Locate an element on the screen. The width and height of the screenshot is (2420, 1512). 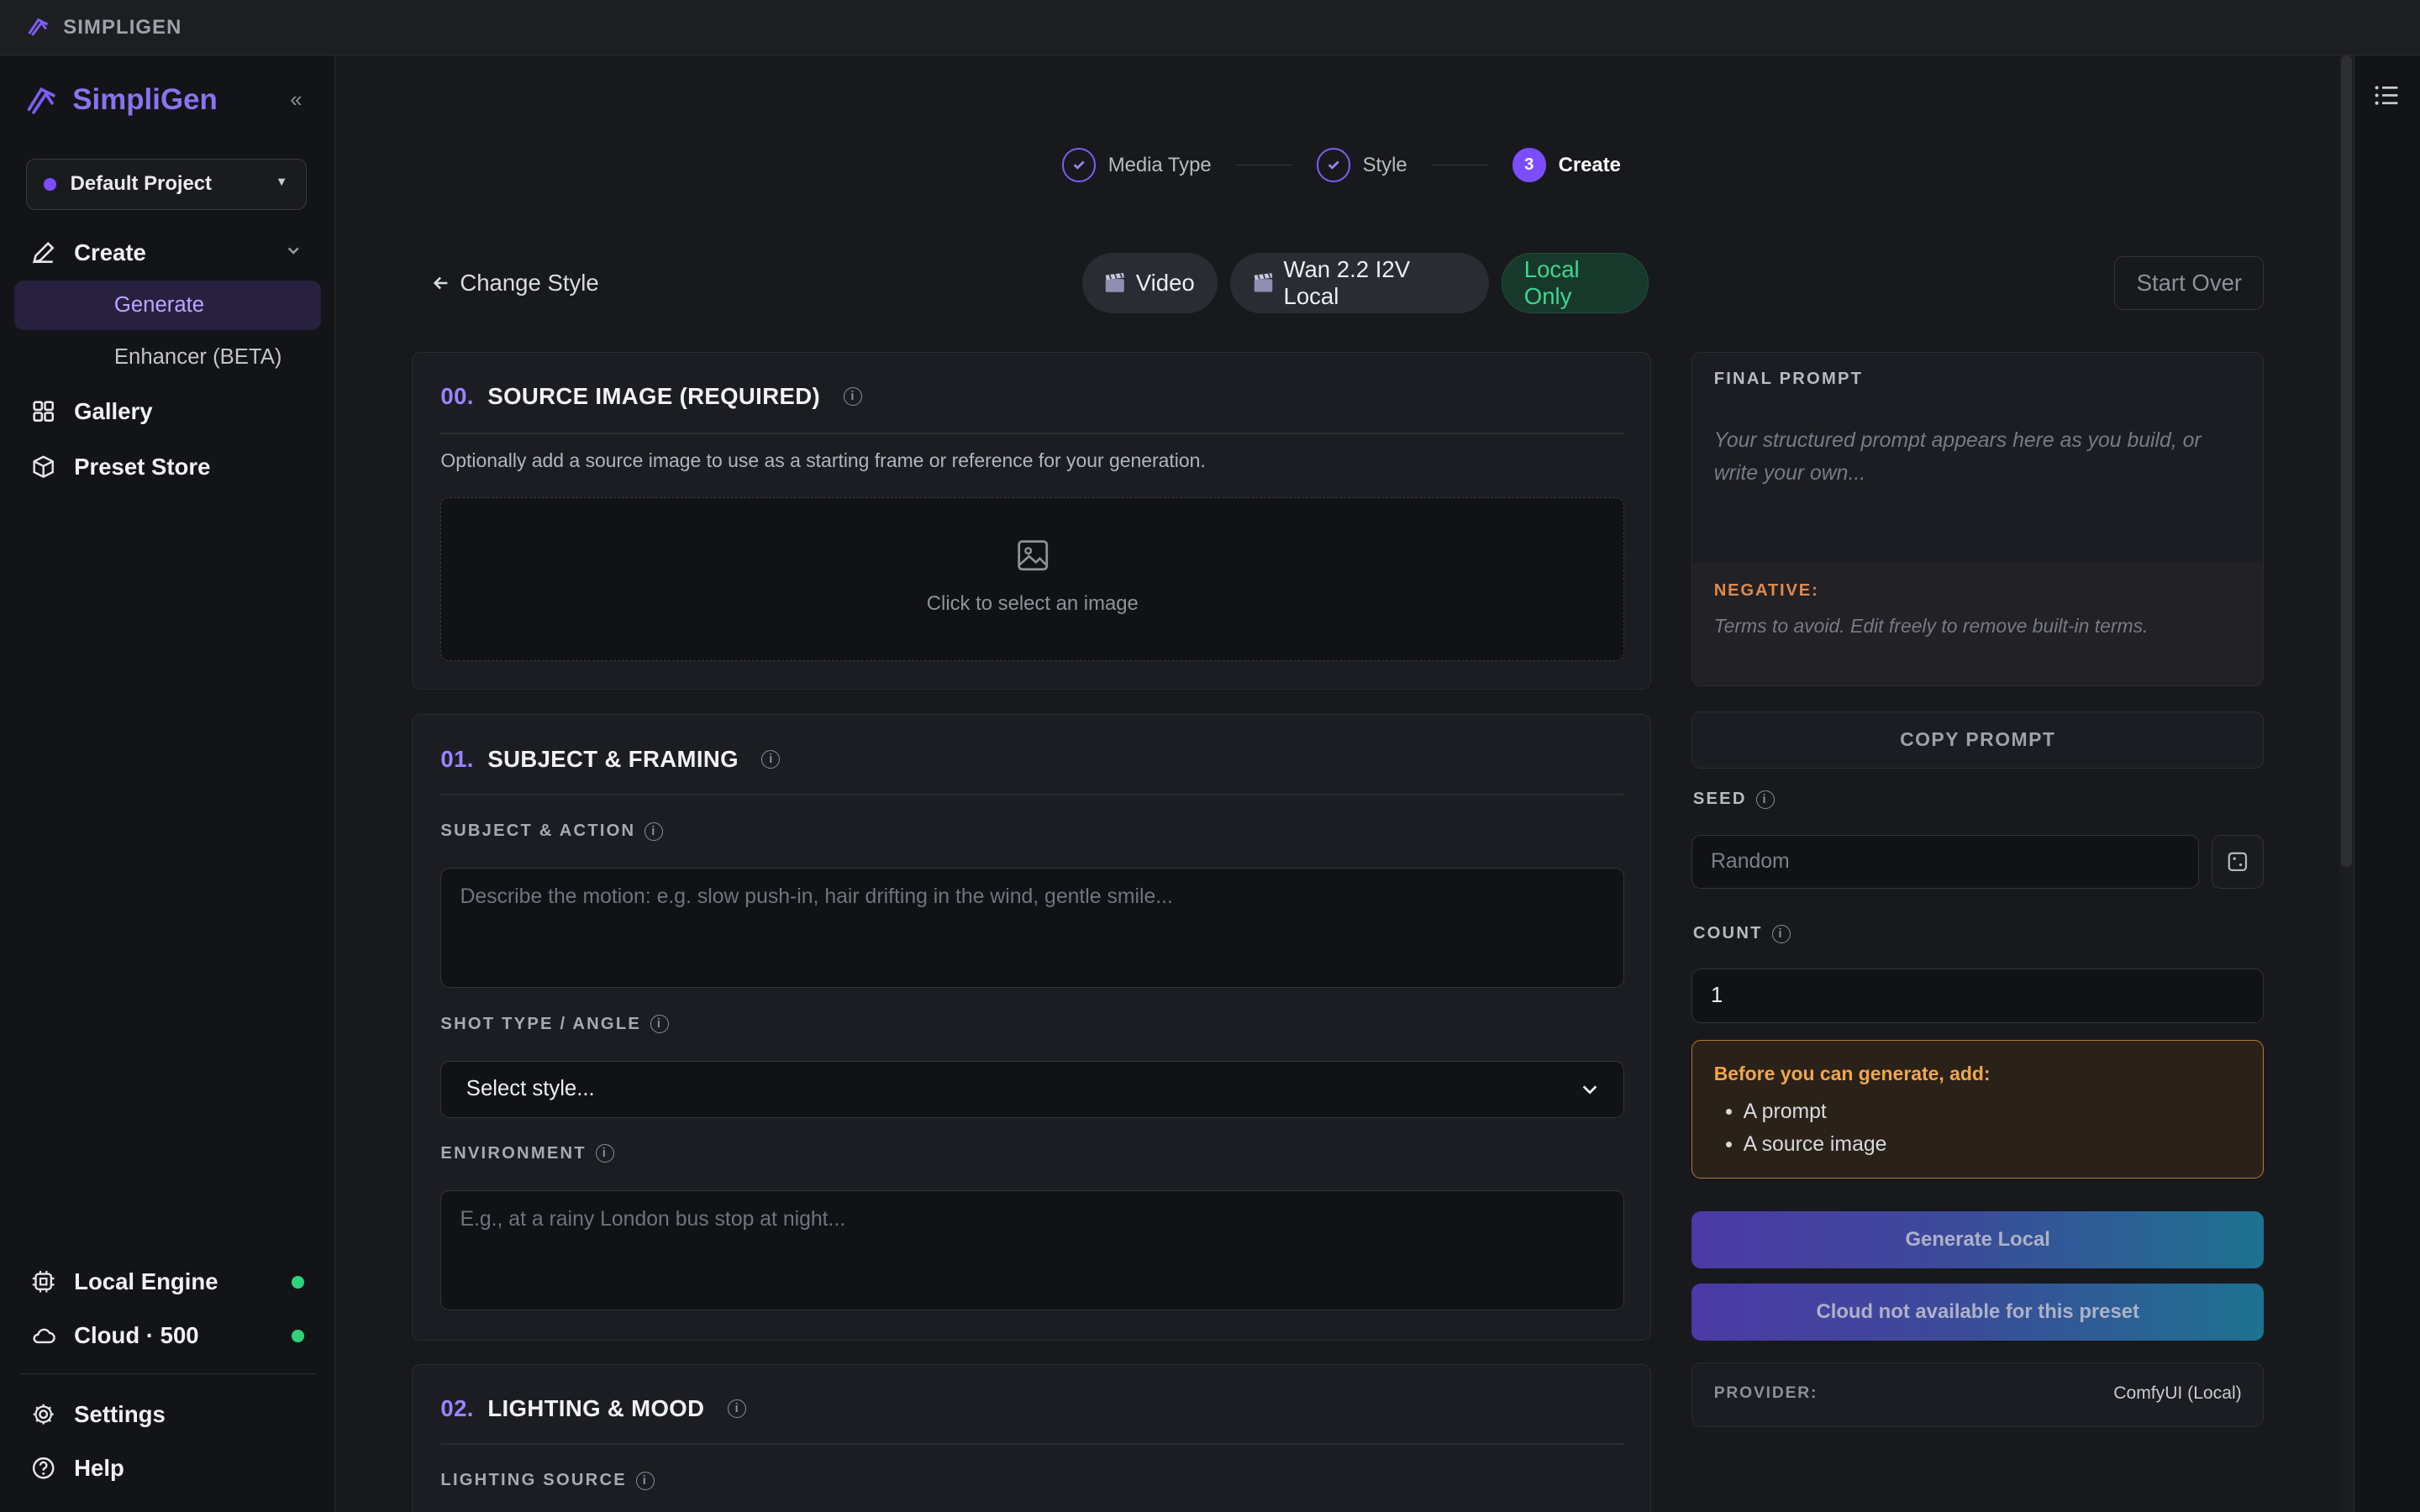
nav-settings: Settings is located at coordinates (98, 1414).